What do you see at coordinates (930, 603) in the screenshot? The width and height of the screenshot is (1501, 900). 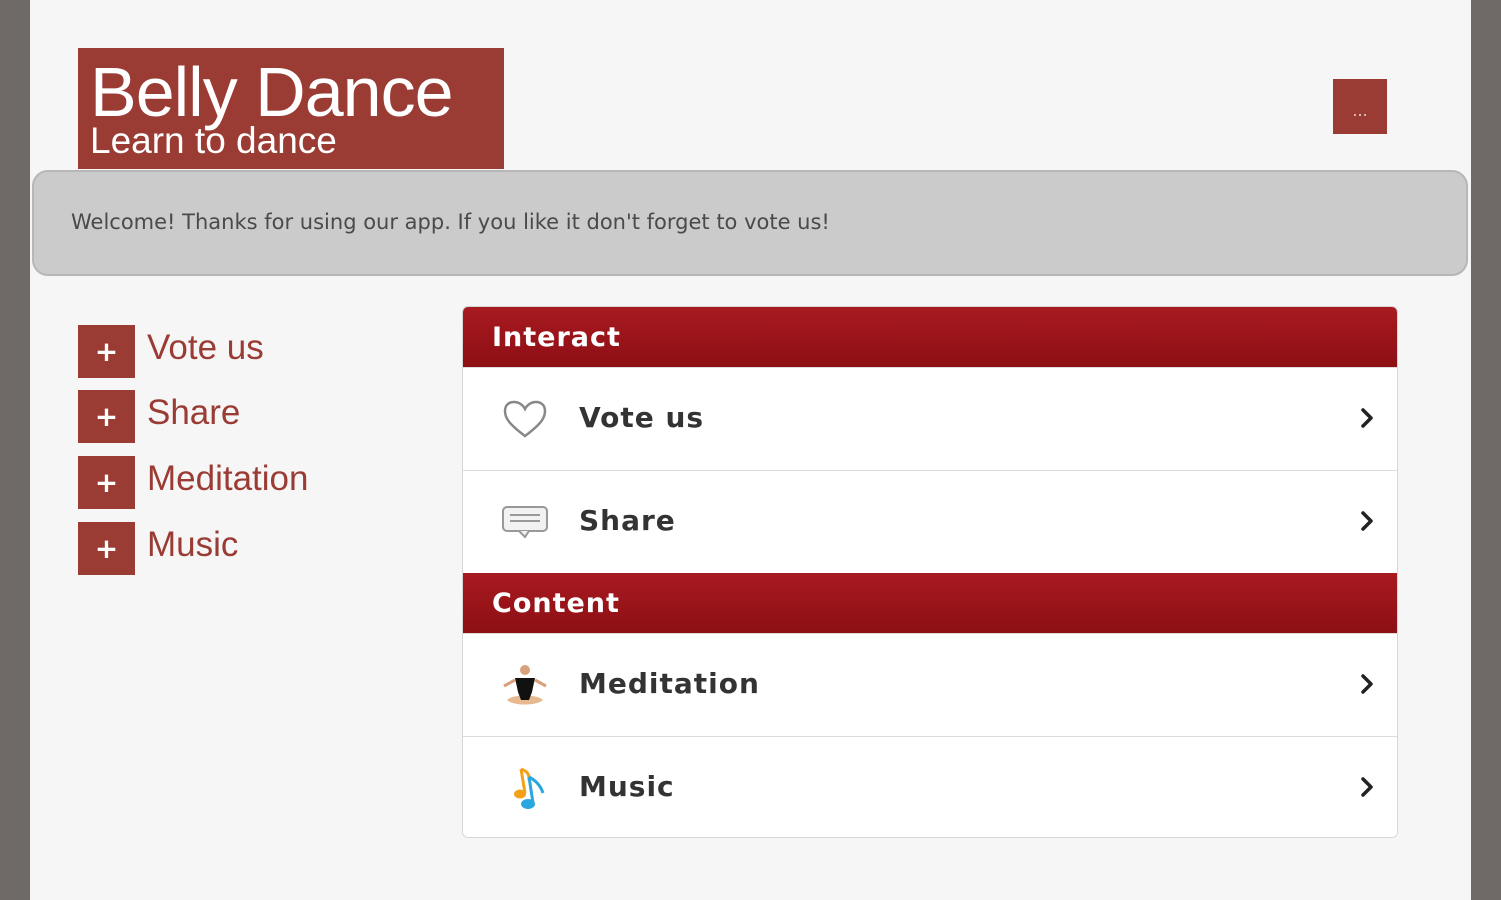 I see `section-header-content: Content` at bounding box center [930, 603].